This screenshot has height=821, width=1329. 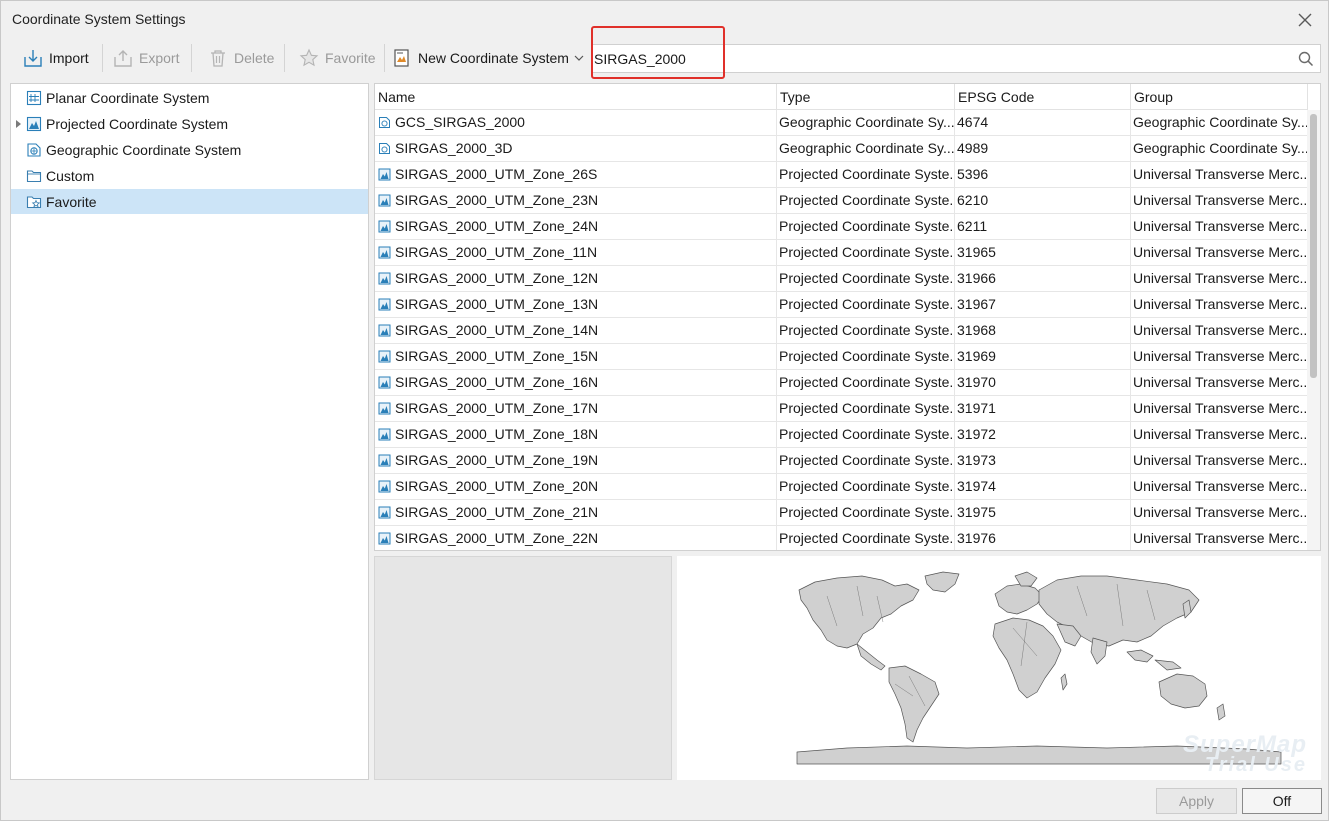 What do you see at coordinates (1043, 123) in the screenshot?
I see `cell-epsg: 4674` at bounding box center [1043, 123].